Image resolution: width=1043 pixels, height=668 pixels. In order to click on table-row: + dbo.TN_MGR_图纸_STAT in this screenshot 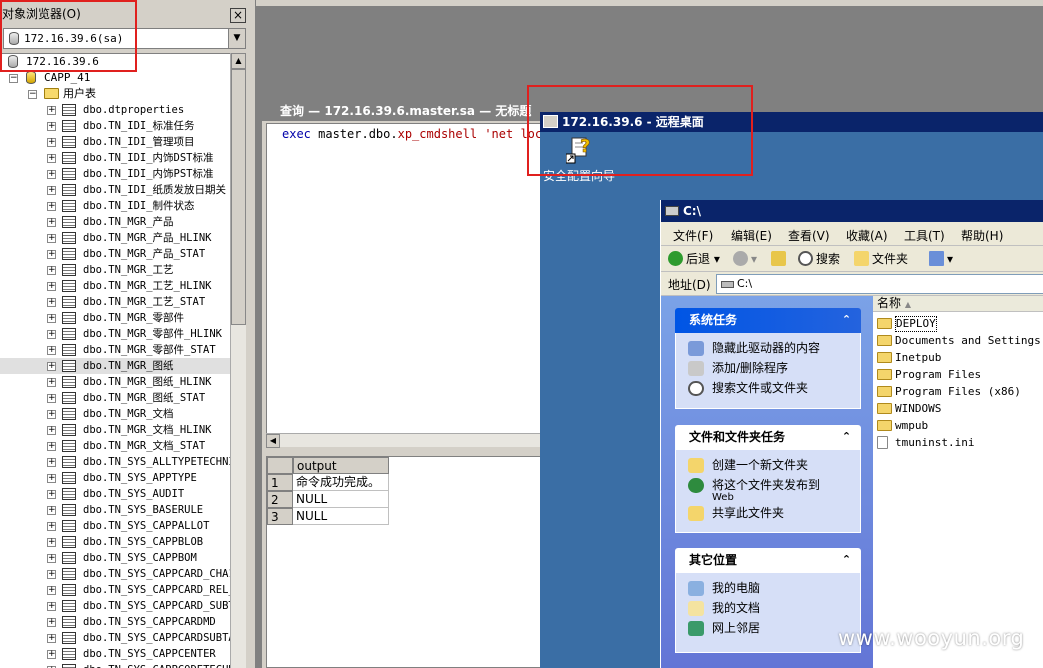, I will do `click(115, 398)`.